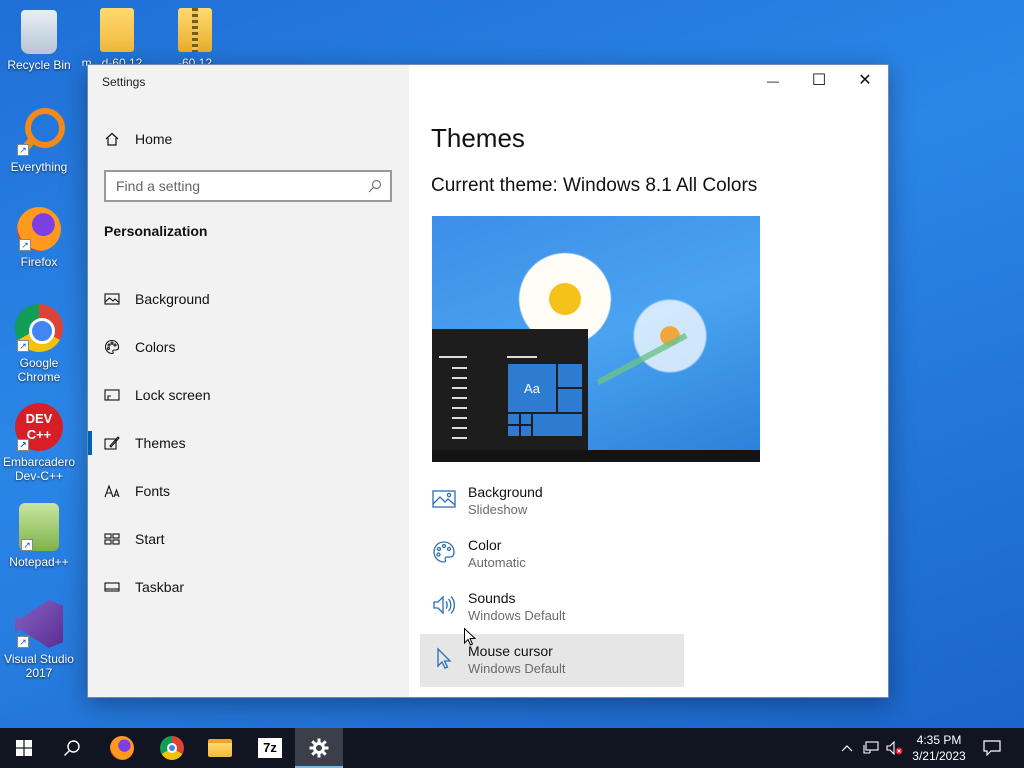 The width and height of the screenshot is (1024, 768). I want to click on sidebar-item-label: Lock screen, so click(173, 395).